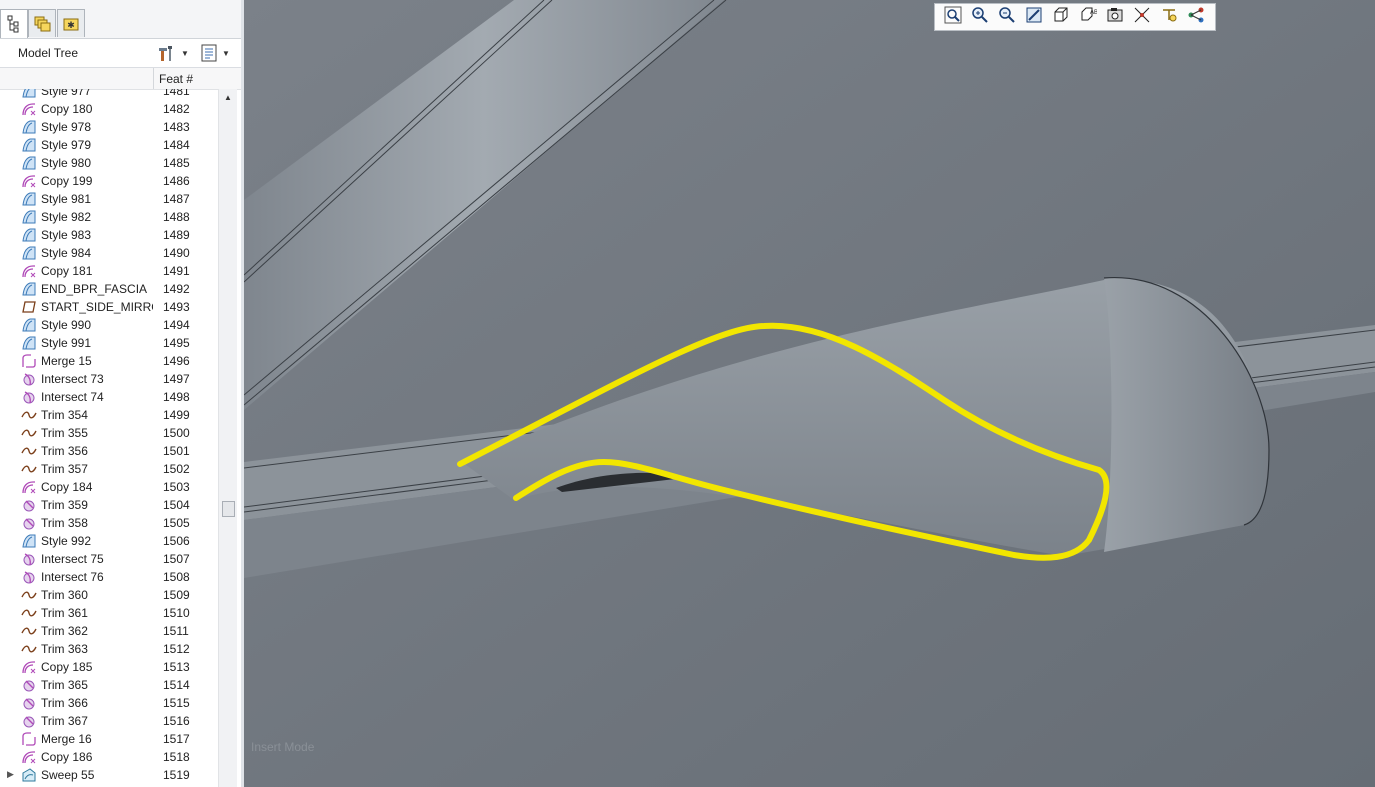 The height and width of the screenshot is (787, 1375). Describe the element at coordinates (64, 595) in the screenshot. I see `tree-item-label: Trim 360` at that location.